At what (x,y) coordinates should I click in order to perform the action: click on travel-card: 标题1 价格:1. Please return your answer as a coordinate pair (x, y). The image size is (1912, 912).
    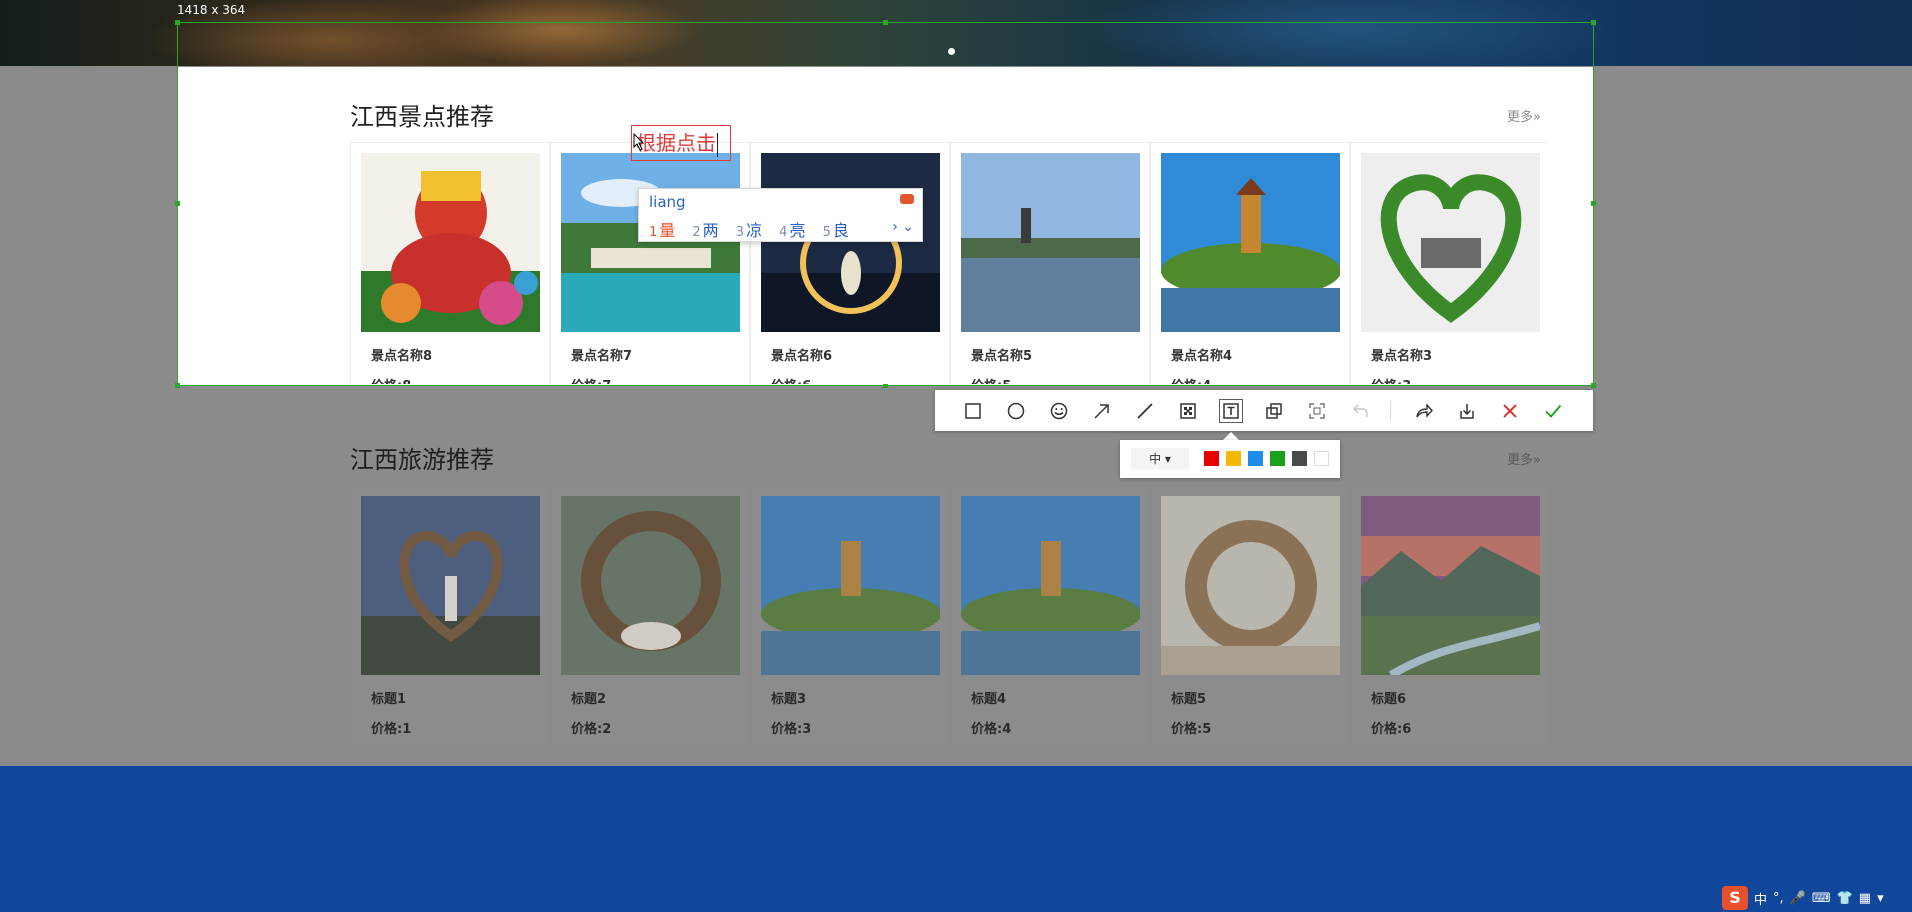
    Looking at the image, I should click on (450, 617).